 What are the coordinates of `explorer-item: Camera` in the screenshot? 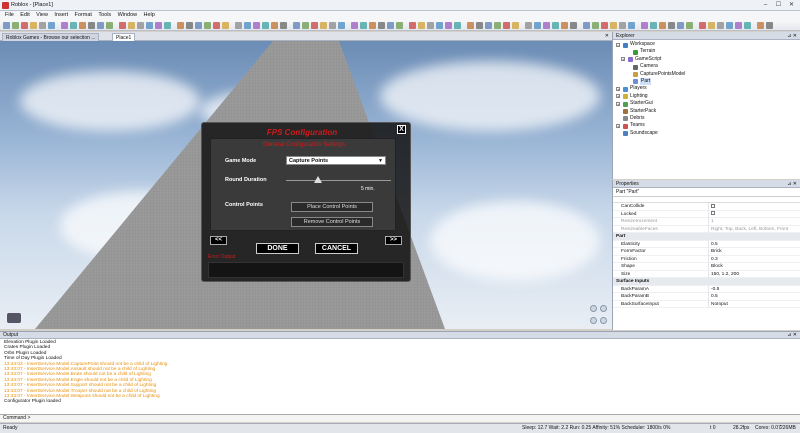 It's located at (706, 66).